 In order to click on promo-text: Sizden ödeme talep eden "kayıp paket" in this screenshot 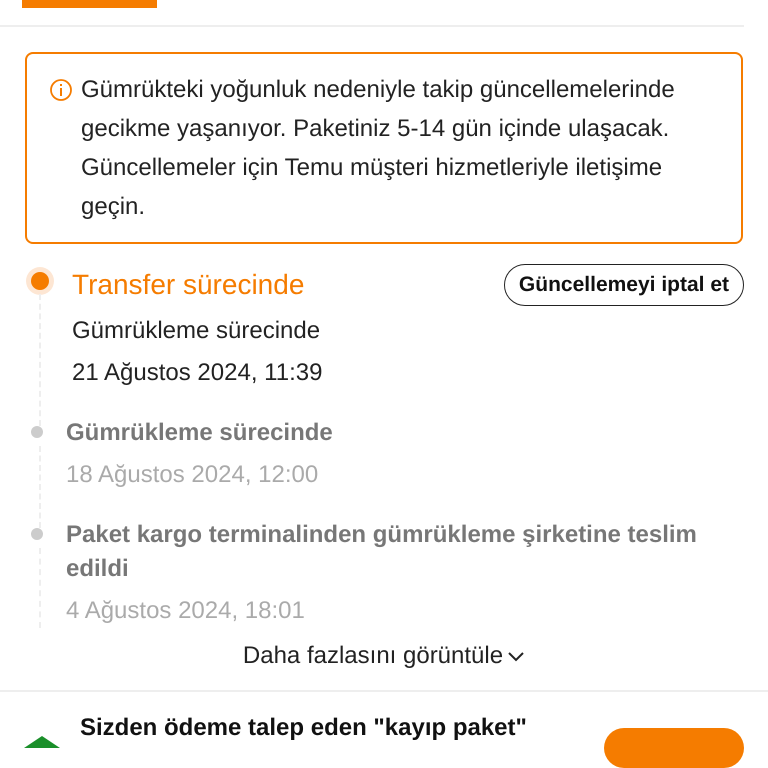, I will do `click(304, 728)`.